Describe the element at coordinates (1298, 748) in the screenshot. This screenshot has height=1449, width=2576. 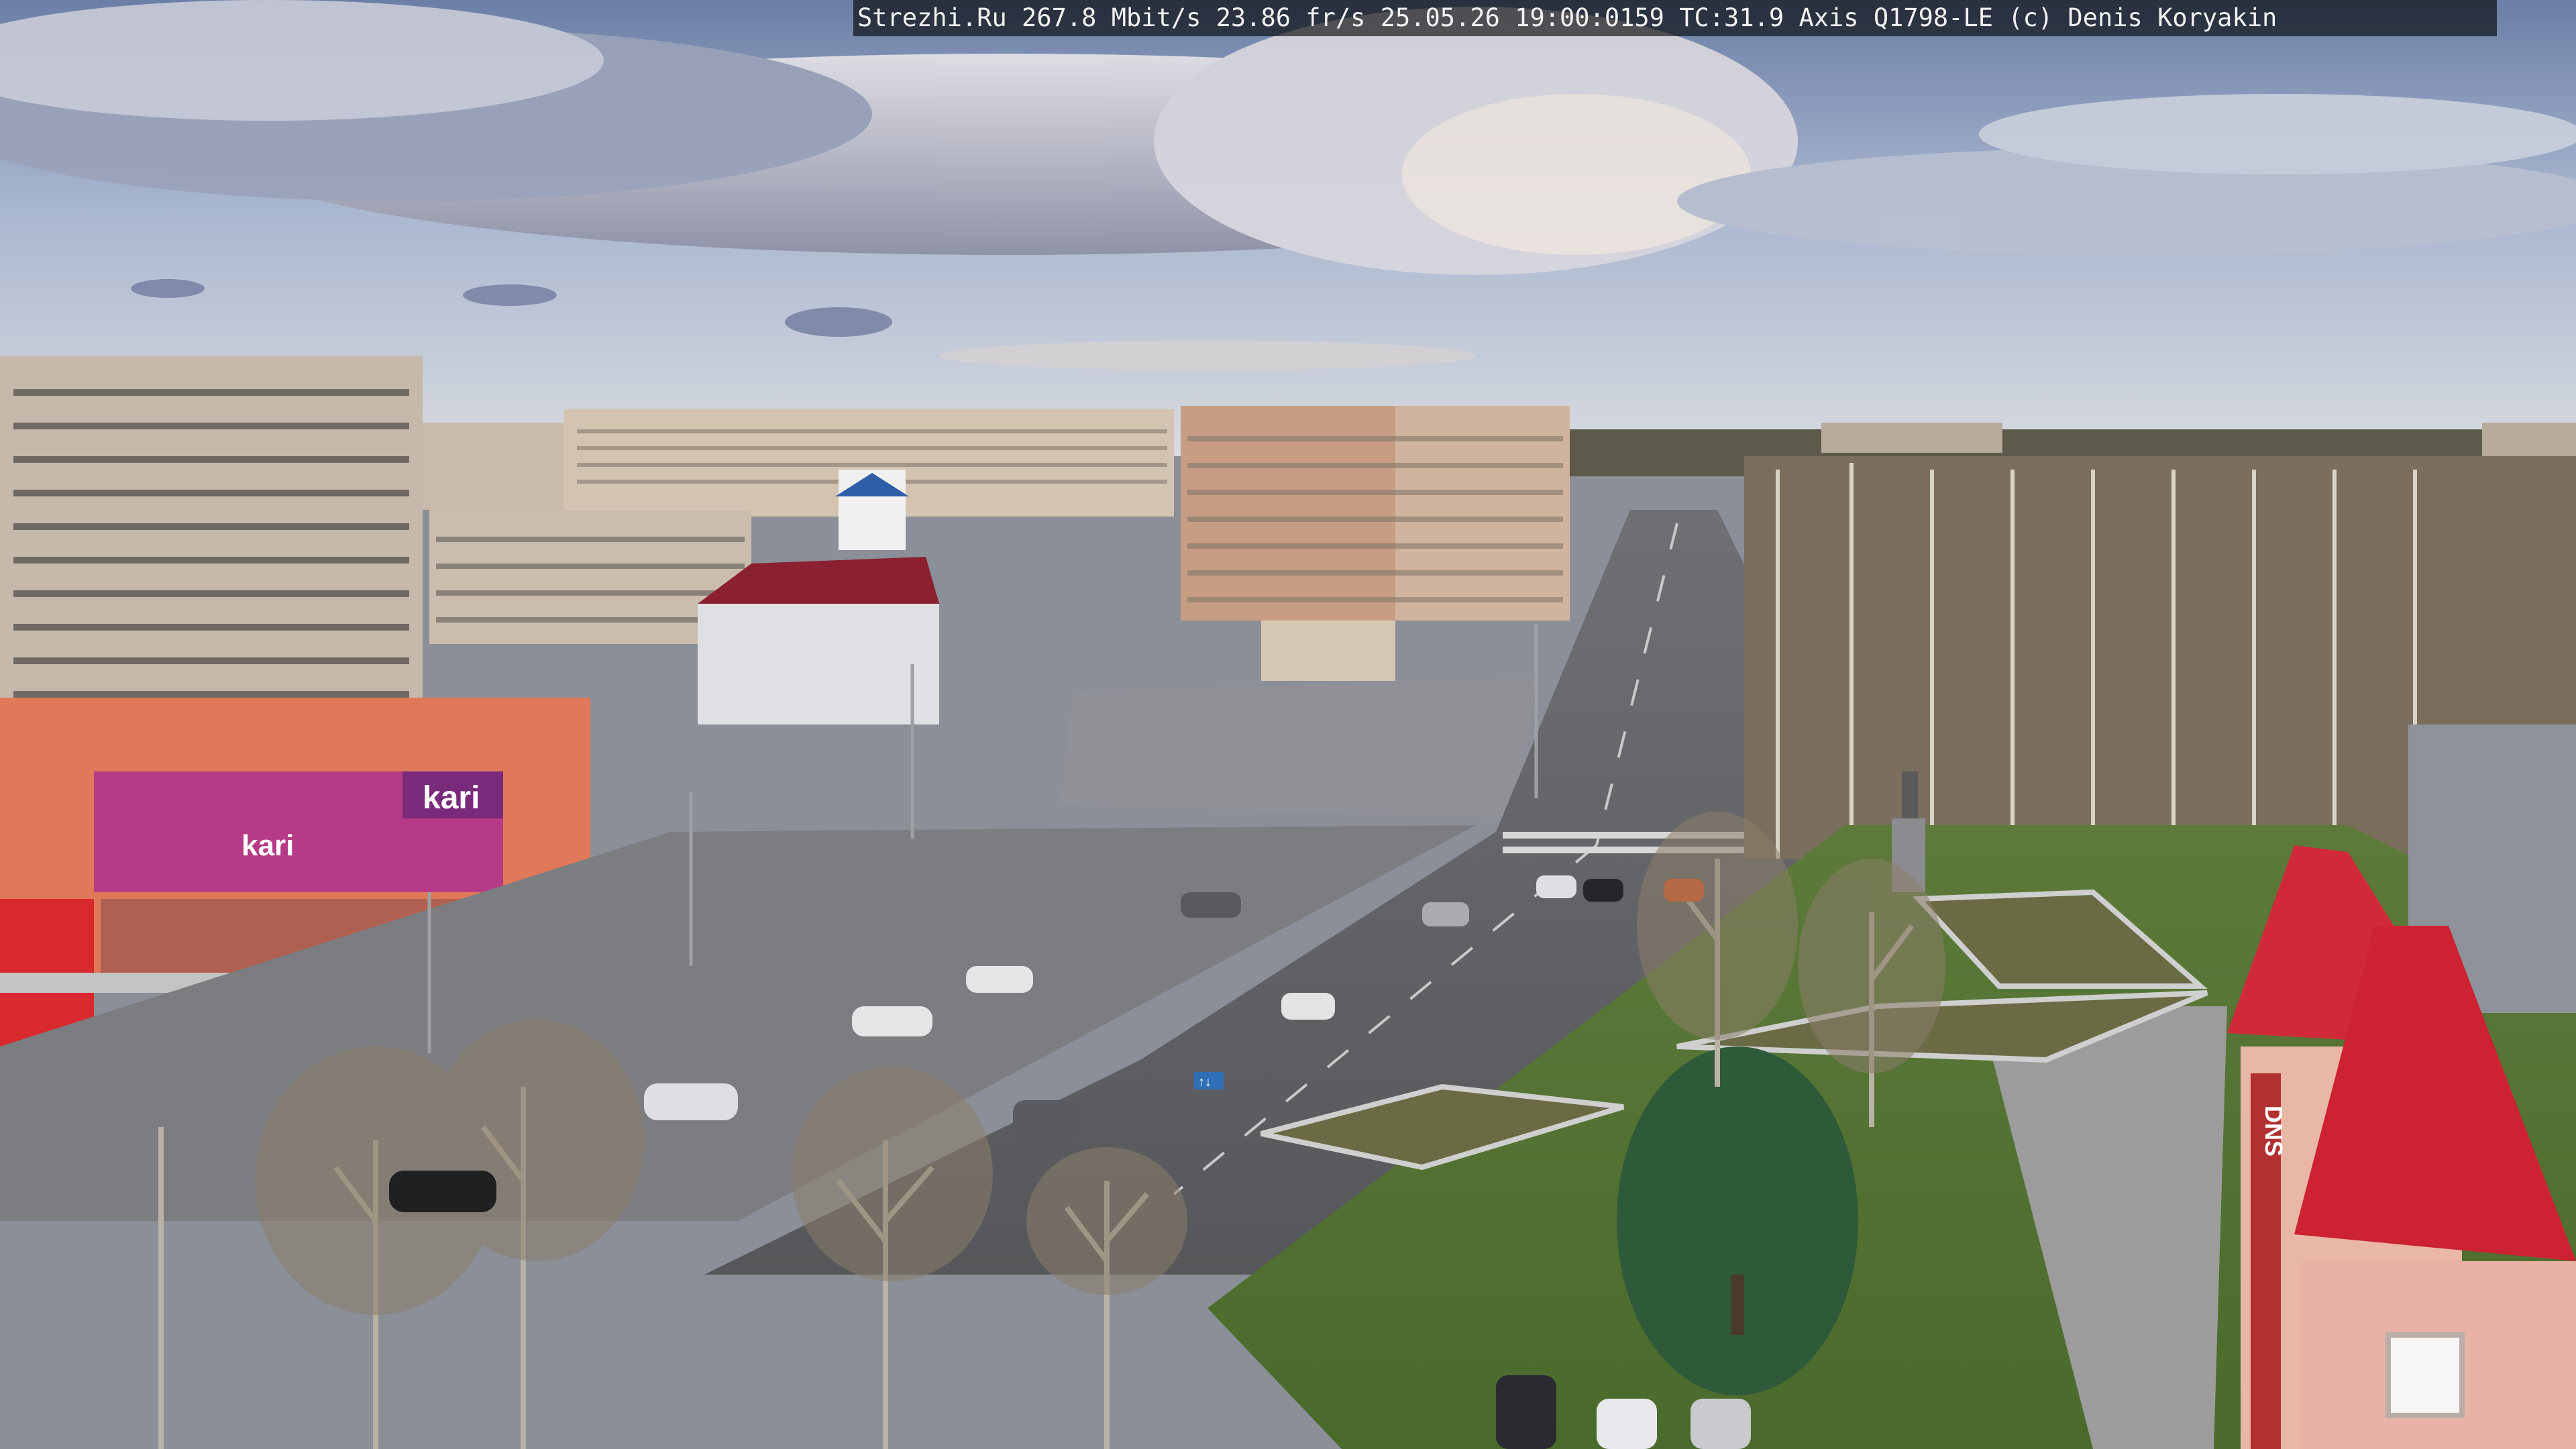
I see `central-square` at that location.